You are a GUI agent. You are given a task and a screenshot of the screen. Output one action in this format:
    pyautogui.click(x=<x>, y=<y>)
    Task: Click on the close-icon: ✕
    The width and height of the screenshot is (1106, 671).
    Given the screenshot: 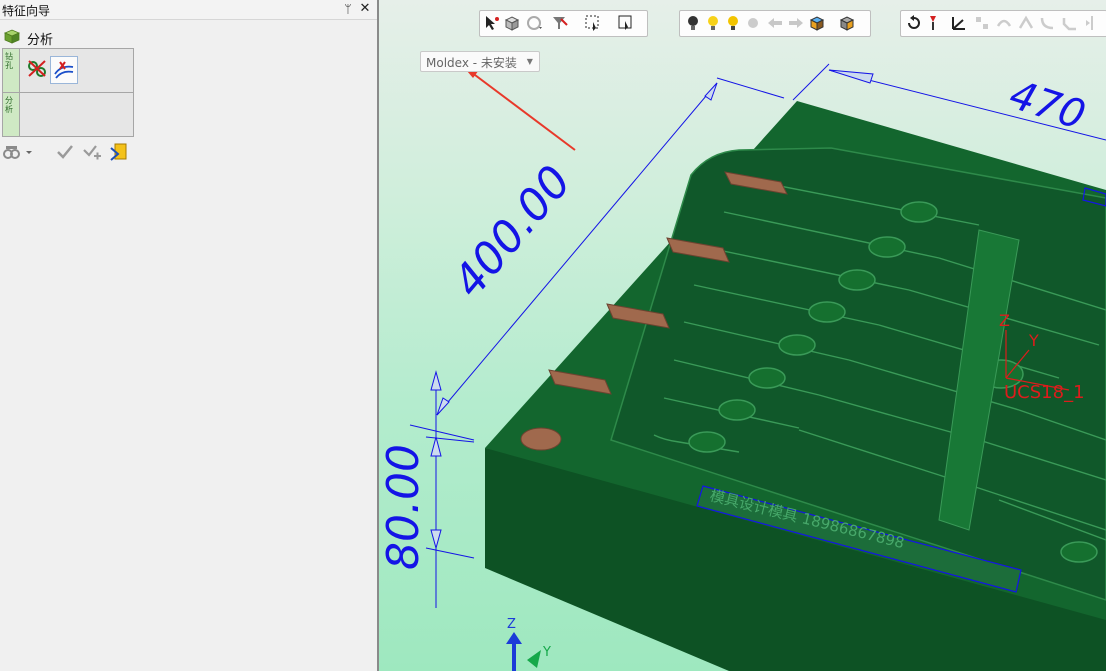 What is the action you would take?
    pyautogui.click(x=365, y=9)
    